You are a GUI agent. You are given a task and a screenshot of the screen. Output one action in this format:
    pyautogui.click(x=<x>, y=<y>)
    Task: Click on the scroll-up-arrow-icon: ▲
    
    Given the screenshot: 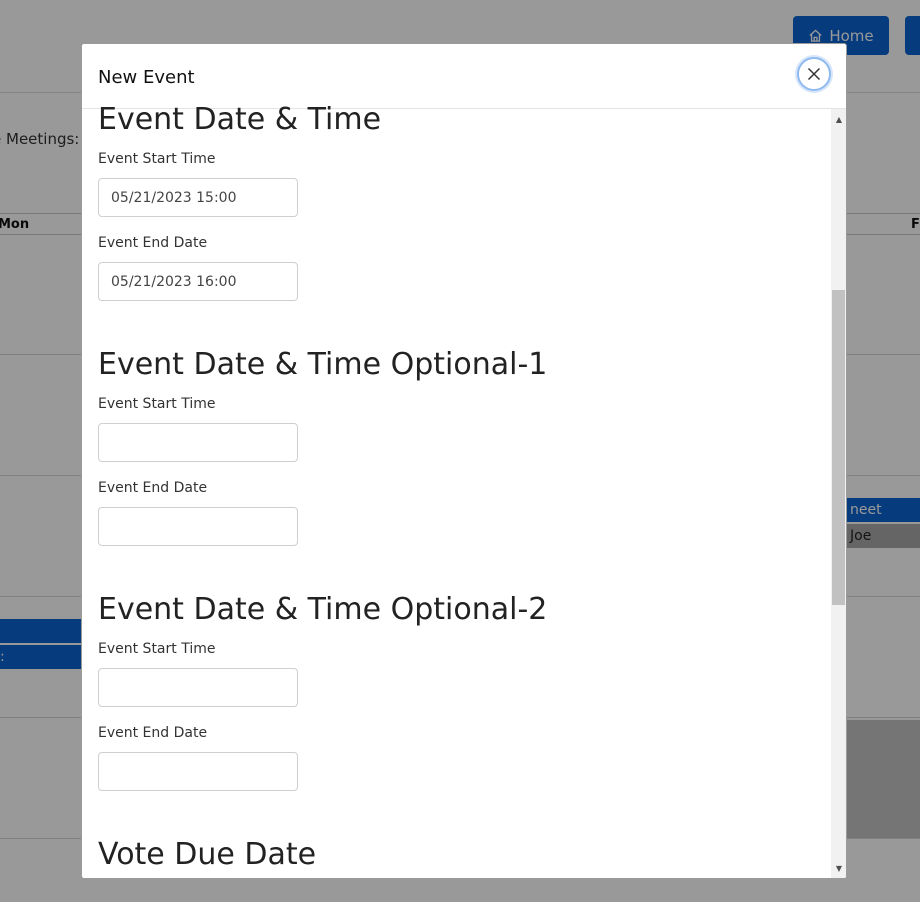 What is the action you would take?
    pyautogui.click(x=838, y=119)
    